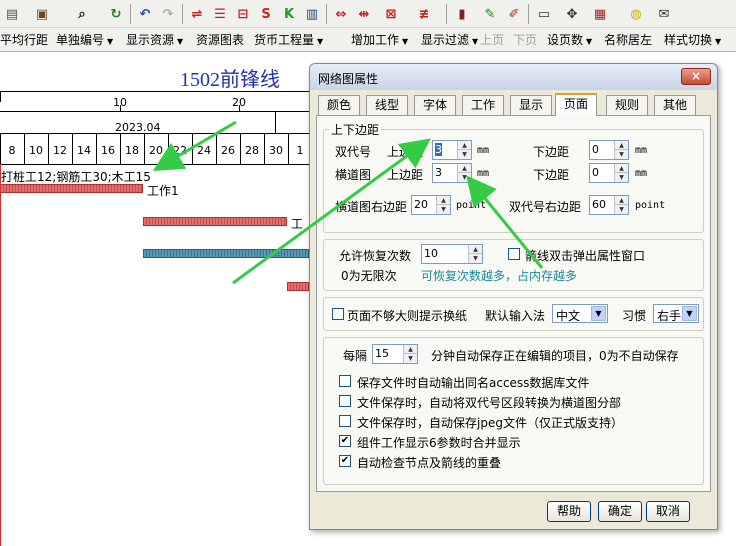  Describe the element at coordinates (449, 40) in the screenshot. I see `toolbar-filter: 显示过滤 ▼` at that location.